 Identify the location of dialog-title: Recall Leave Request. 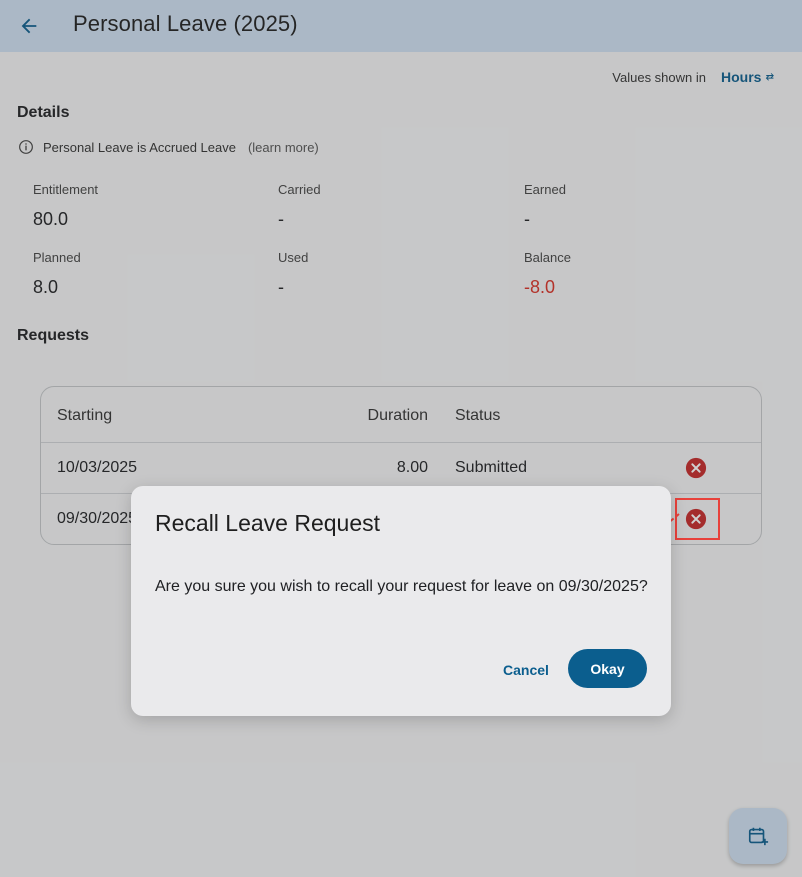
(268, 523).